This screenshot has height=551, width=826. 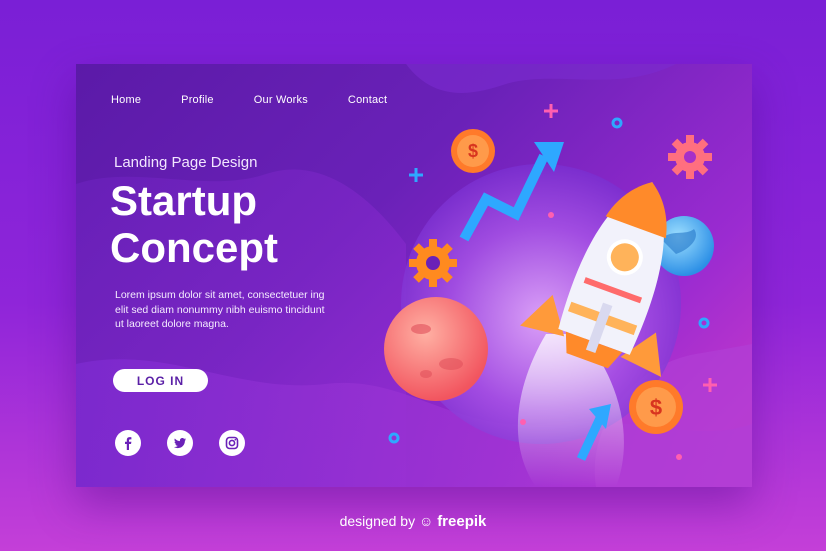 I want to click on coin-top: $, so click(x=473, y=151).